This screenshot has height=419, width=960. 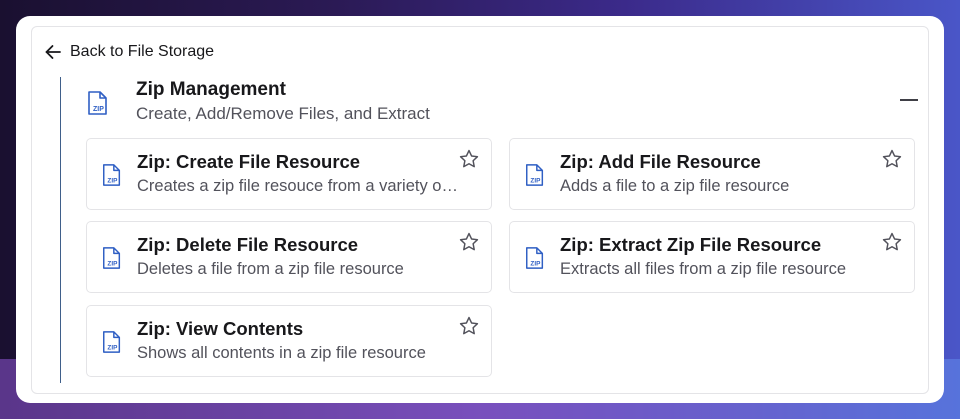 What do you see at coordinates (660, 161) in the screenshot?
I see `card-title: Zip: Add File Resource` at bounding box center [660, 161].